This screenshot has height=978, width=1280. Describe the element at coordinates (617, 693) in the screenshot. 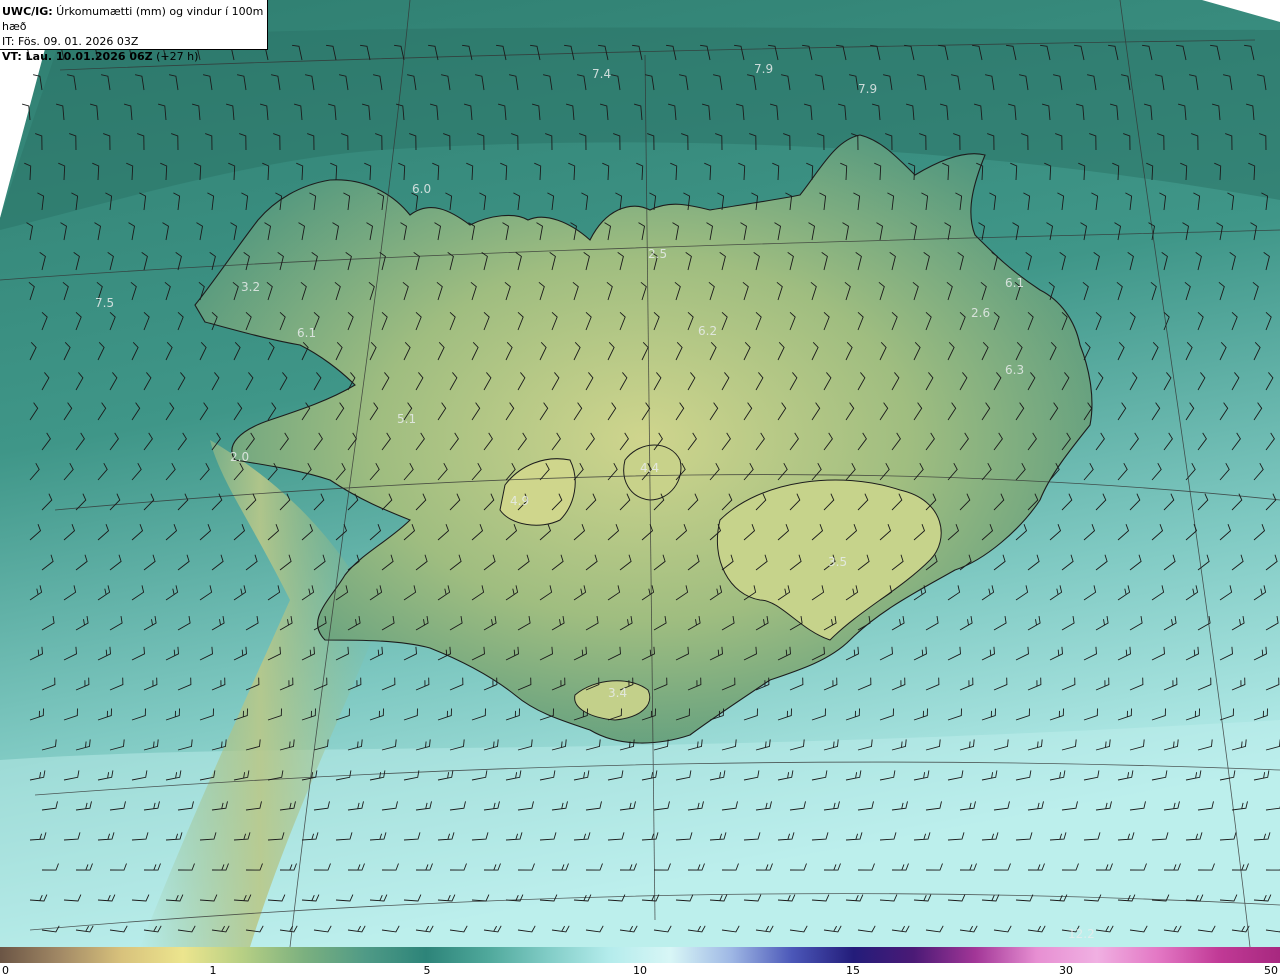

I see `map-label: 3.4` at that location.